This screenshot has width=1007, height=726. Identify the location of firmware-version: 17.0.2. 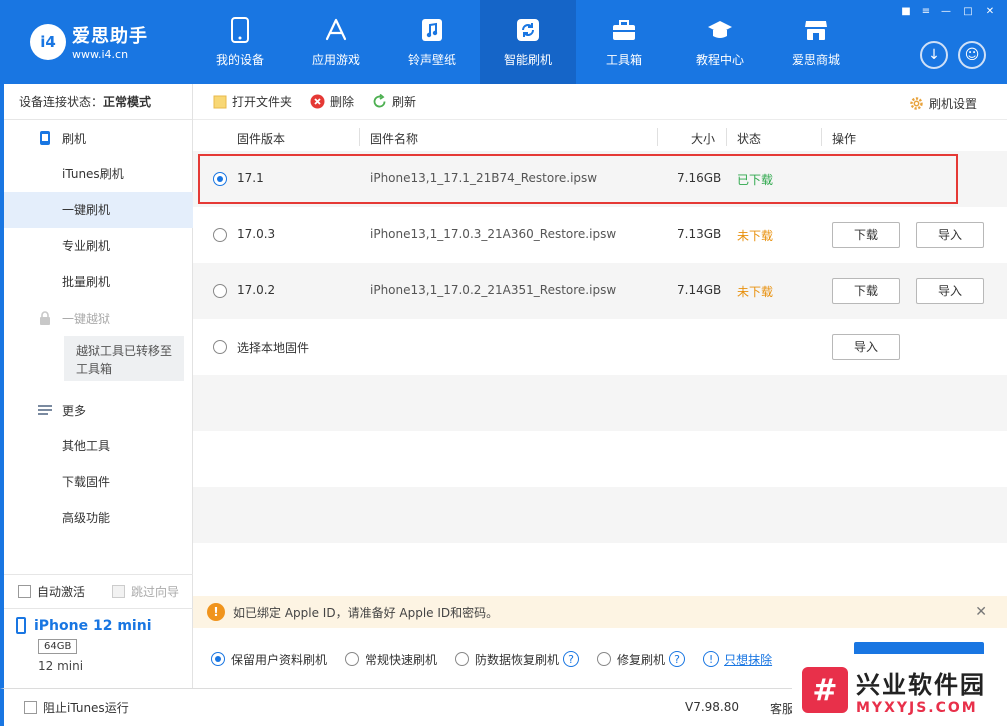
(256, 290).